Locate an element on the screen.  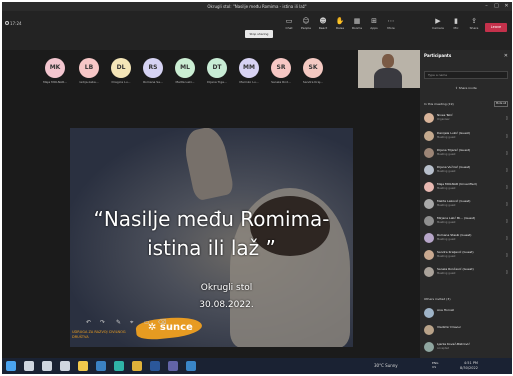
highlighter-icon: ▭ is located at coordinates (147, 322).